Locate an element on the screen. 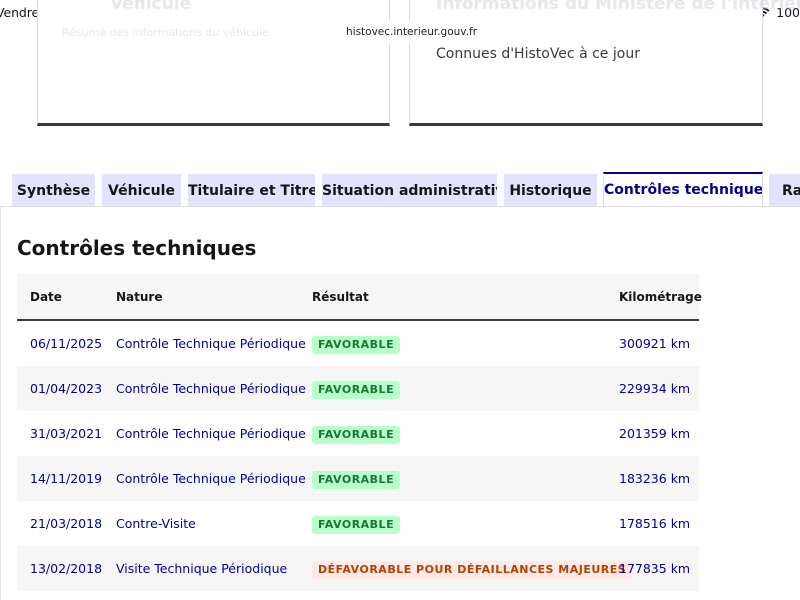 This screenshot has width=800, height=600. row-mileage: 177835 km is located at coordinates (655, 568).